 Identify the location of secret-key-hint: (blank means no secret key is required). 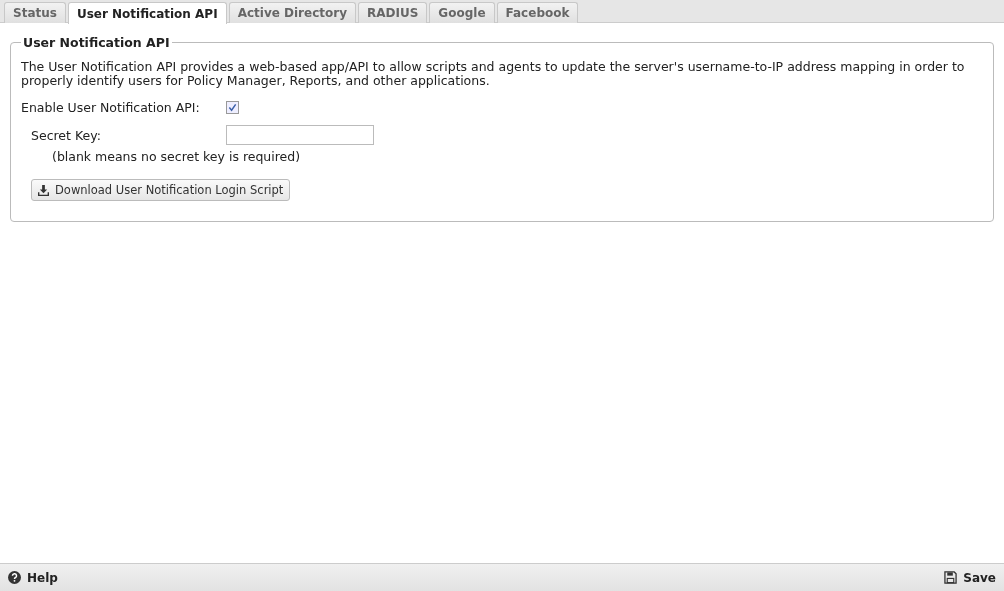
(177, 156).